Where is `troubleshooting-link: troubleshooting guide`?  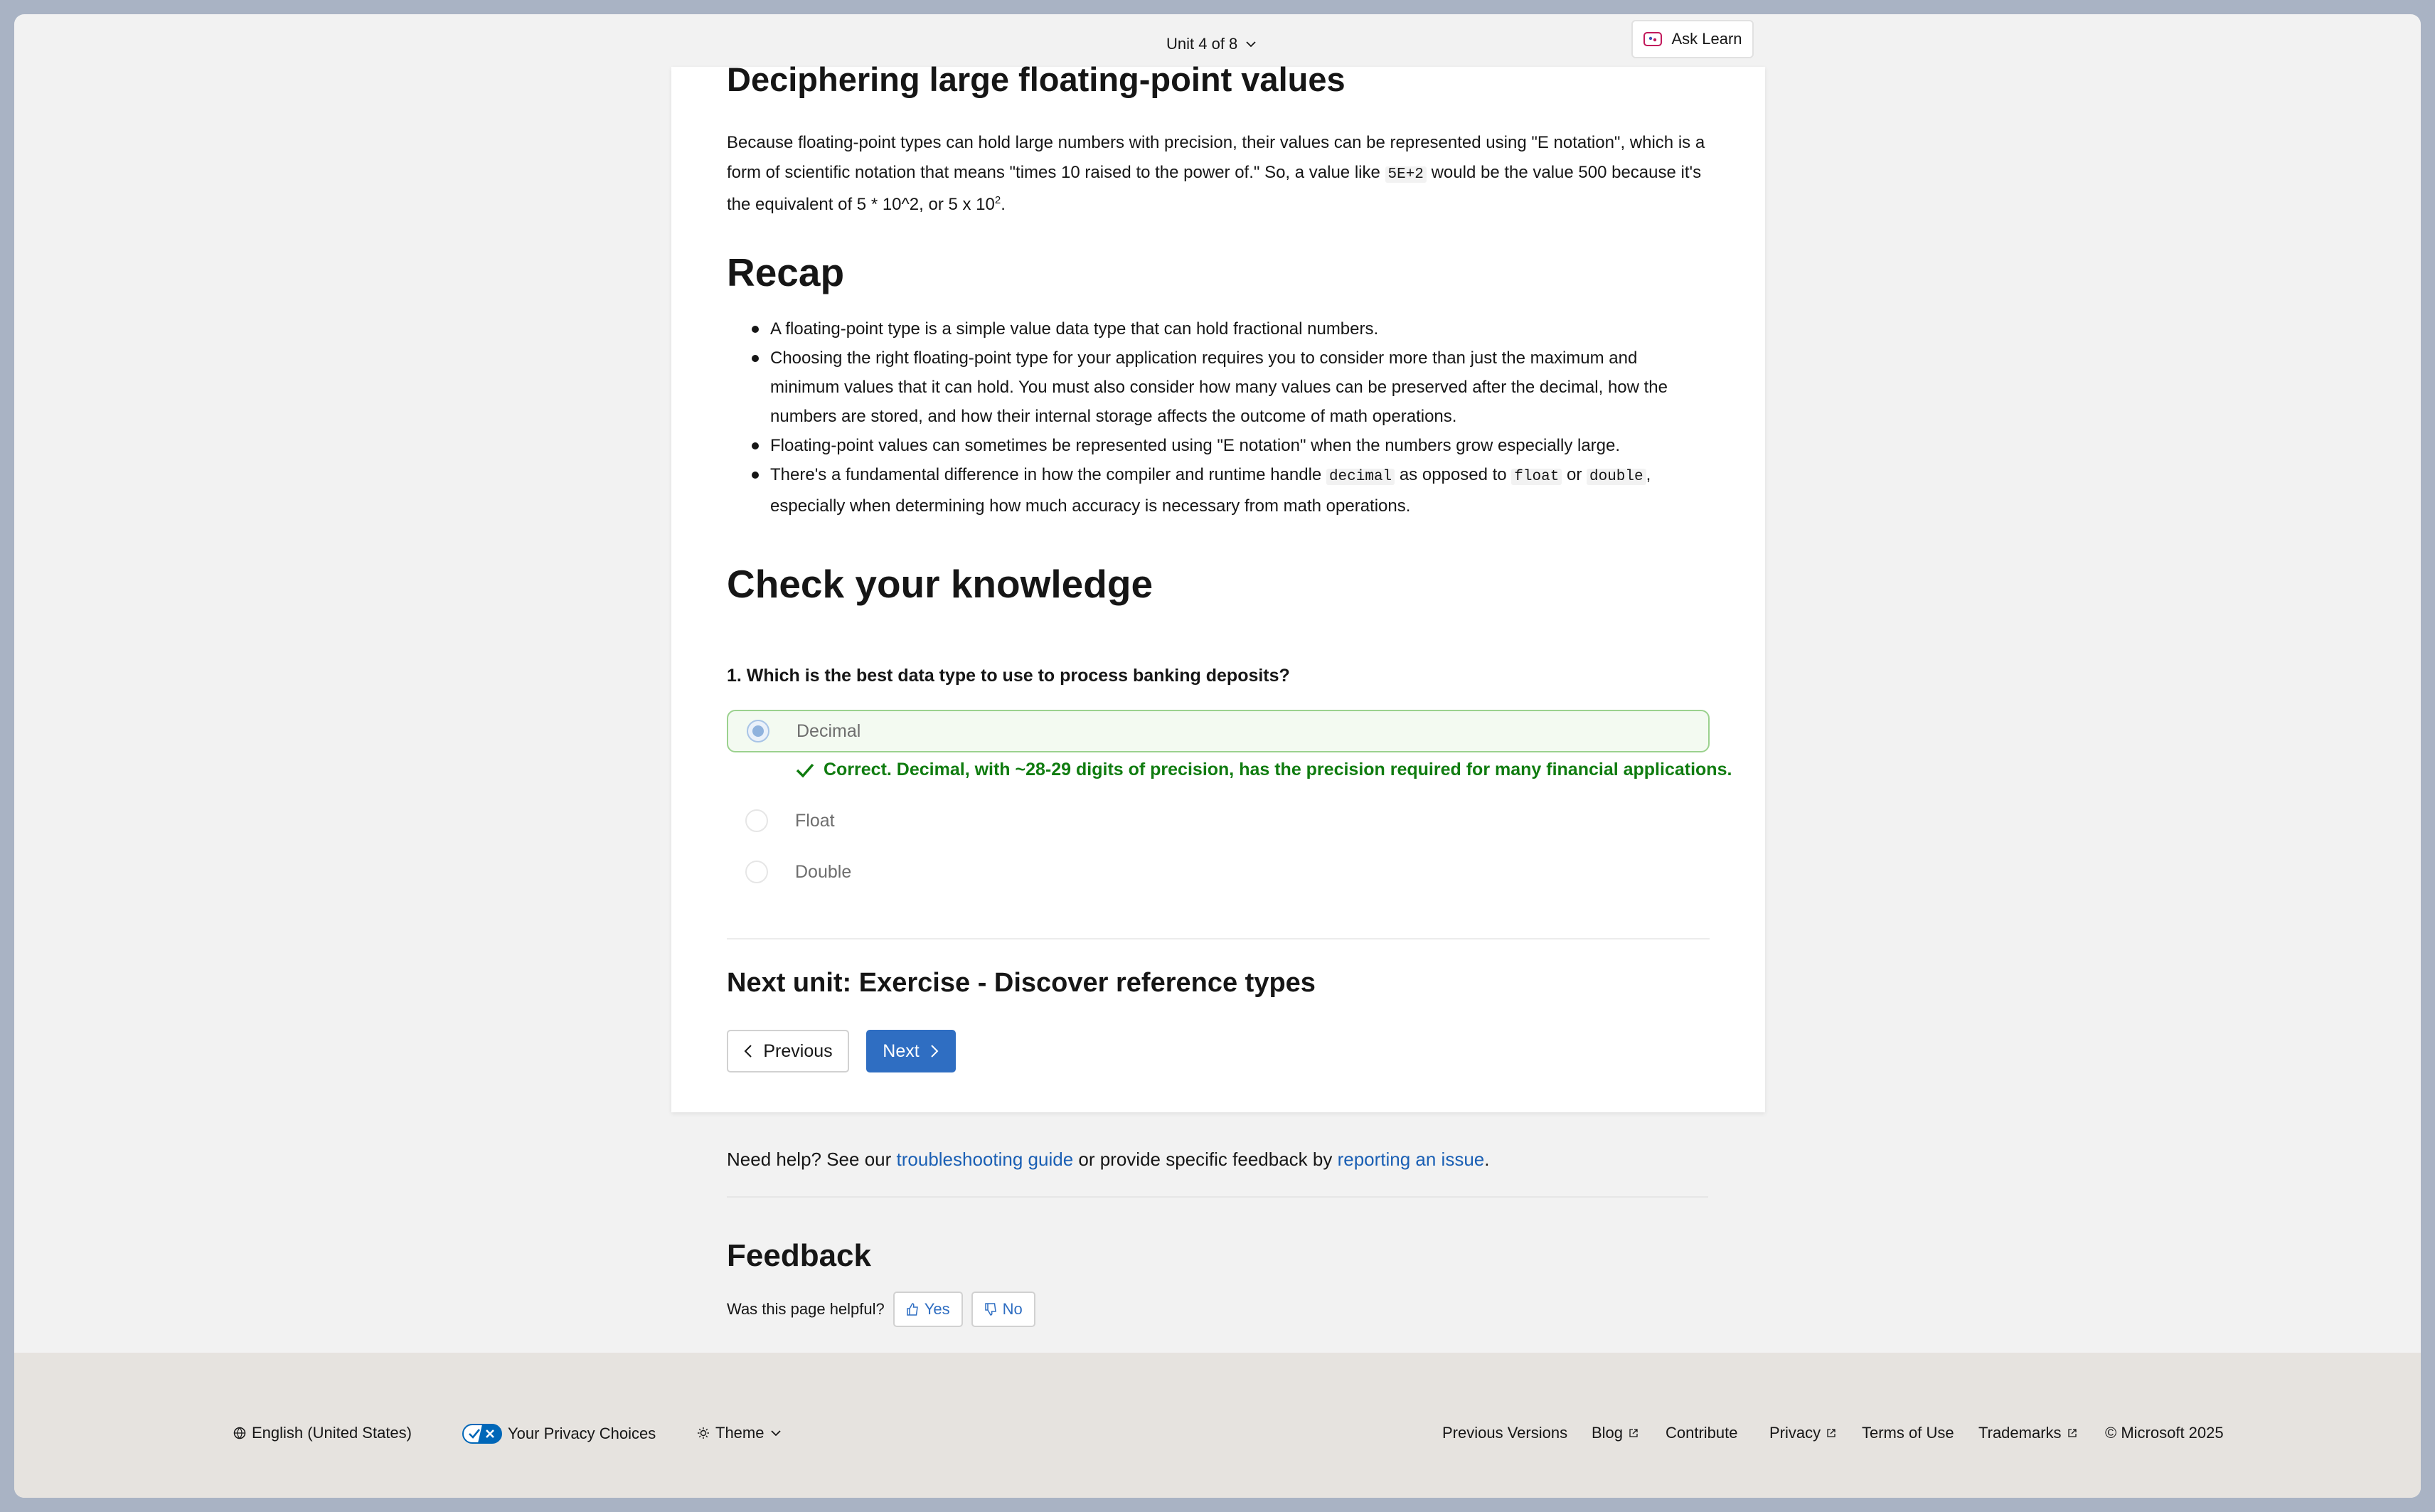 troubleshooting-link: troubleshooting guide is located at coordinates (986, 1159).